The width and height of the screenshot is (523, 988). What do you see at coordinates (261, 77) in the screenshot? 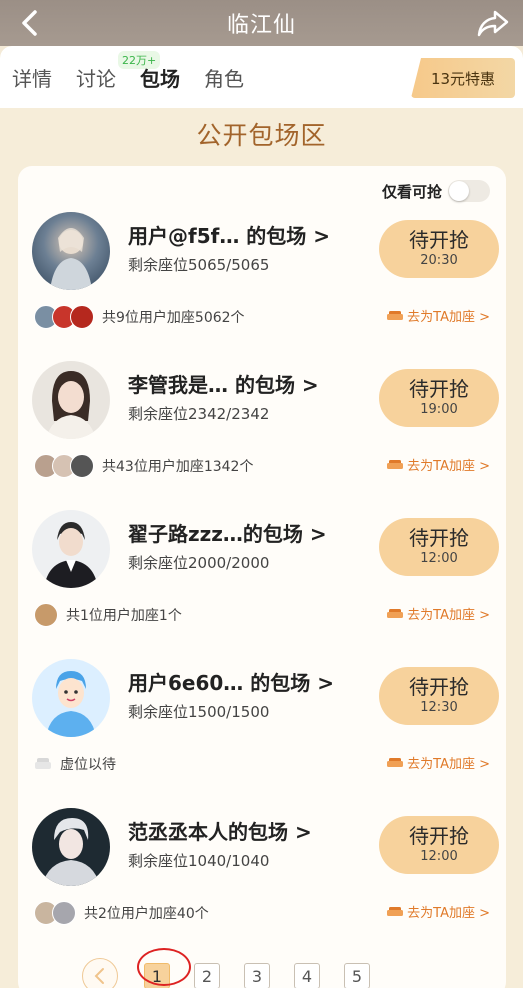
I see `tab-bar: 详情 讨论 22万+ 包场 角色 13元特惠` at bounding box center [261, 77].